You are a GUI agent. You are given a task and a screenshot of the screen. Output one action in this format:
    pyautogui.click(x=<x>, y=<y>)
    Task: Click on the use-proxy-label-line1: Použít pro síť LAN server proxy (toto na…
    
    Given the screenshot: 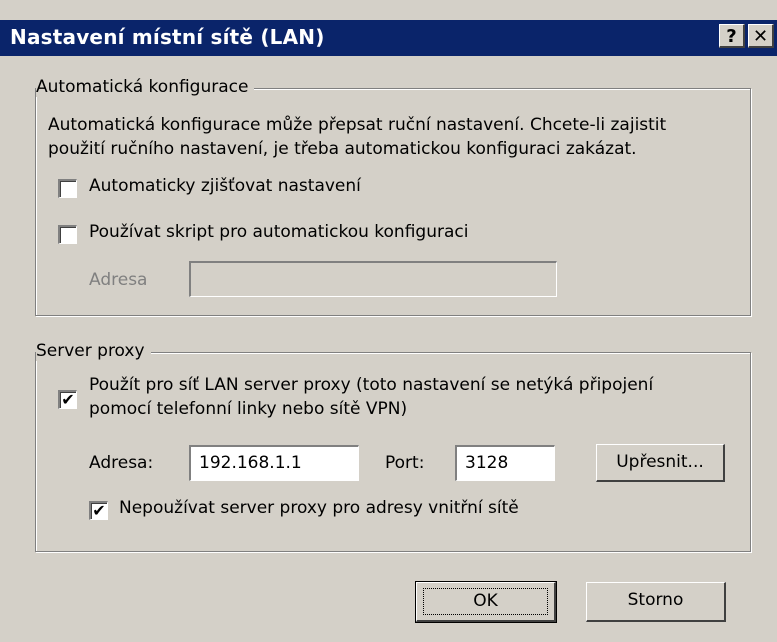 What is the action you would take?
    pyautogui.click(x=371, y=385)
    